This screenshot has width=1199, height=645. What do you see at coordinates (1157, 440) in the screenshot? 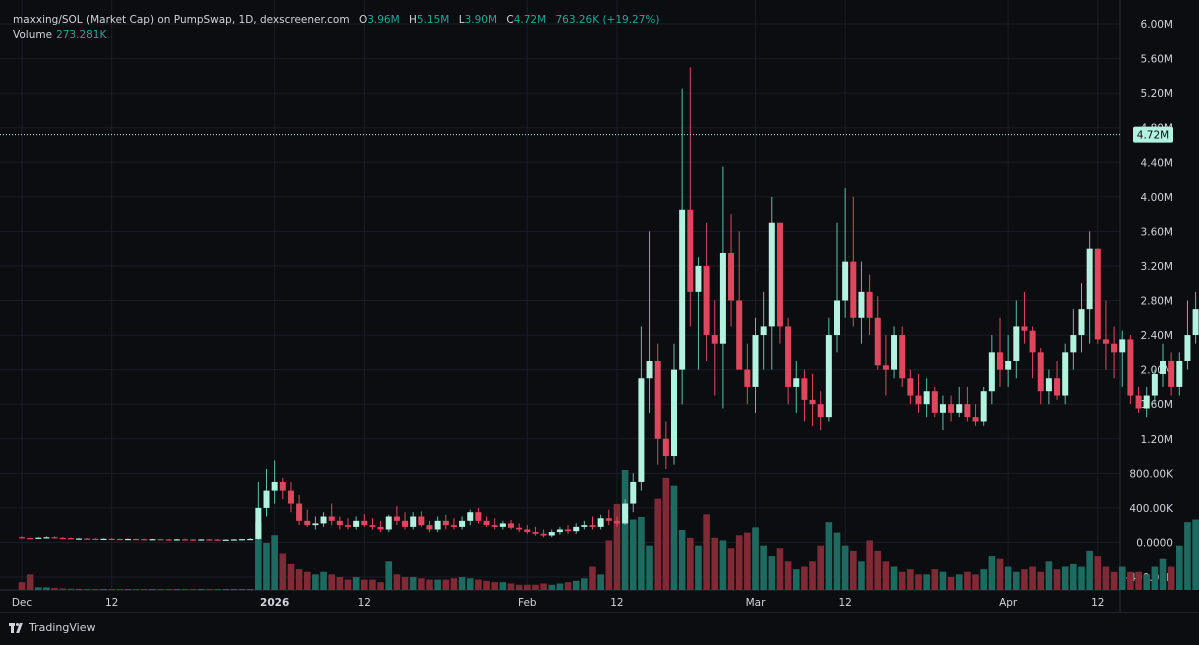
I see `y-tick-label: 1.20M` at bounding box center [1157, 440].